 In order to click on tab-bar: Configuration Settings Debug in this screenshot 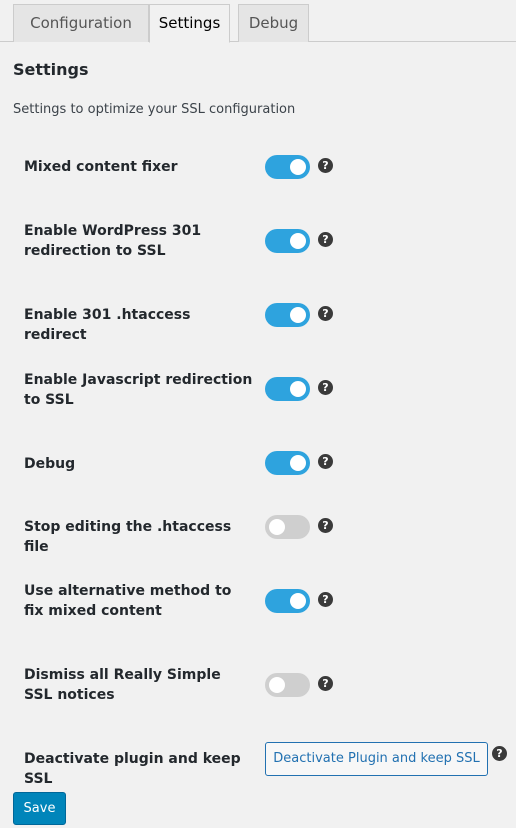, I will do `click(258, 21)`.